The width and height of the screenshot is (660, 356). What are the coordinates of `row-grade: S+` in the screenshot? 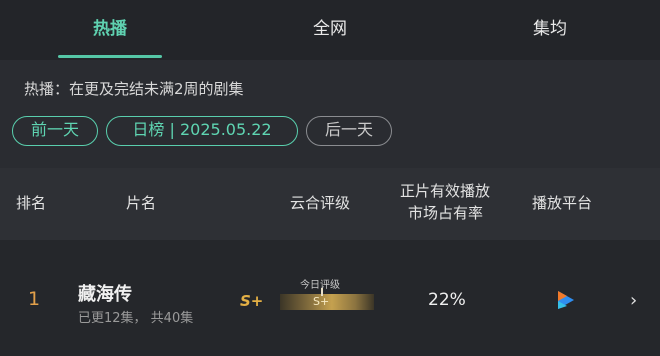 It's located at (252, 301).